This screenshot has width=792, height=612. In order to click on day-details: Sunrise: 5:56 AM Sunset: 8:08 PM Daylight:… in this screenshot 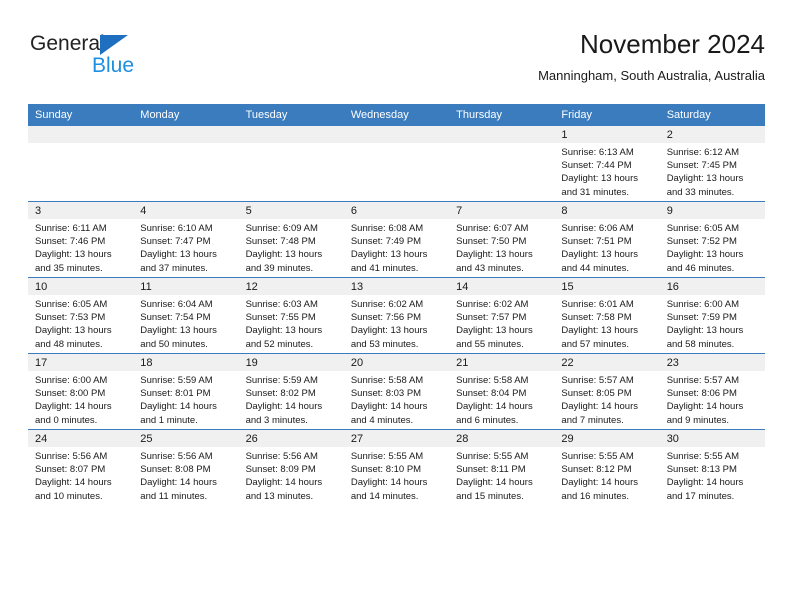, I will do `click(185, 475)`.